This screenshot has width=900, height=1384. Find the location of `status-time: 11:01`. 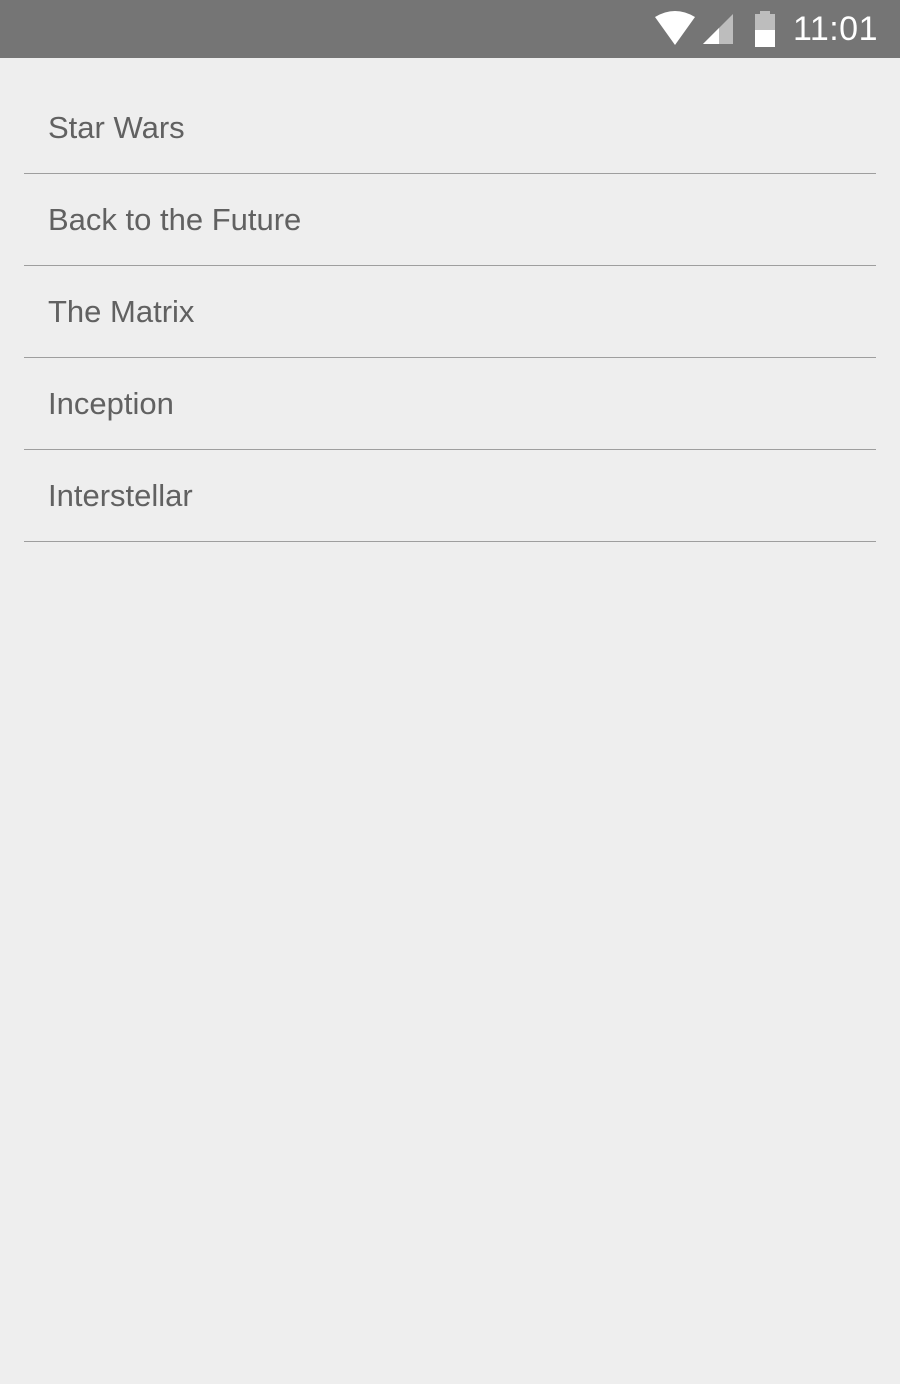

status-time: 11:01 is located at coordinates (835, 28).